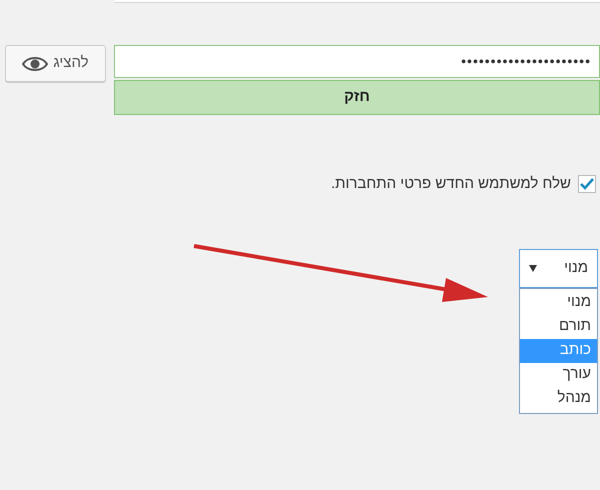  What do you see at coordinates (357, 61) in the screenshot?
I see `password-field: ••••••••••••••••••••••` at bounding box center [357, 61].